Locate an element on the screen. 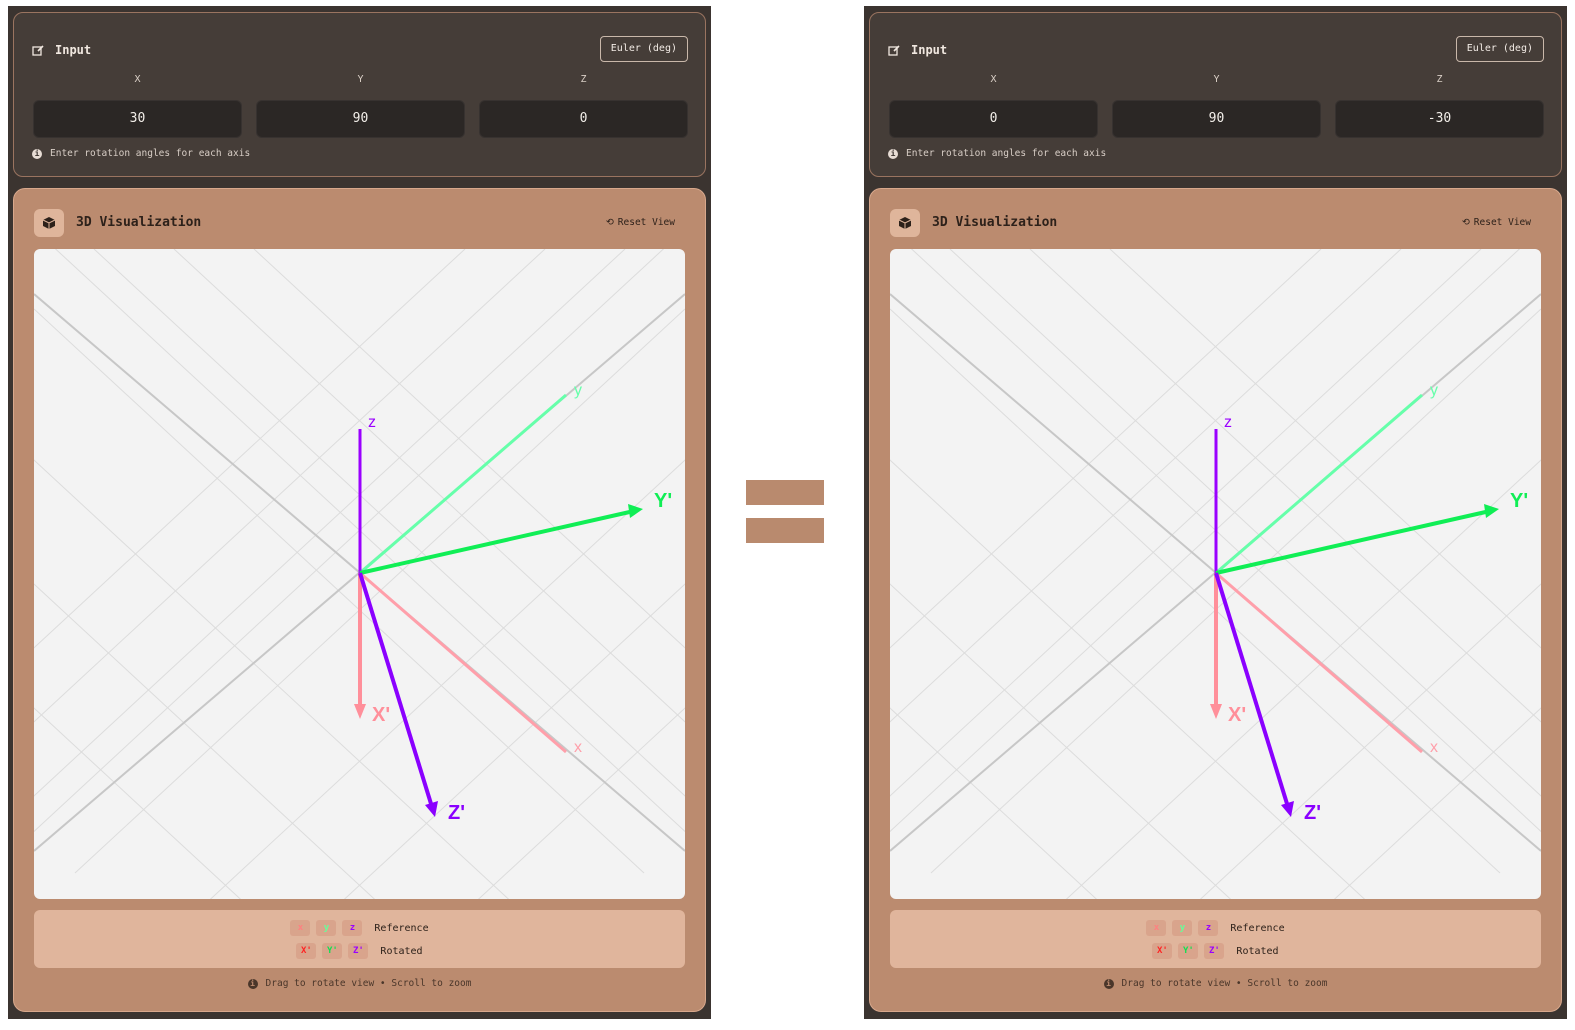 This screenshot has height=1030, width=1575. equals-sign-bottom-bar is located at coordinates (785, 530).